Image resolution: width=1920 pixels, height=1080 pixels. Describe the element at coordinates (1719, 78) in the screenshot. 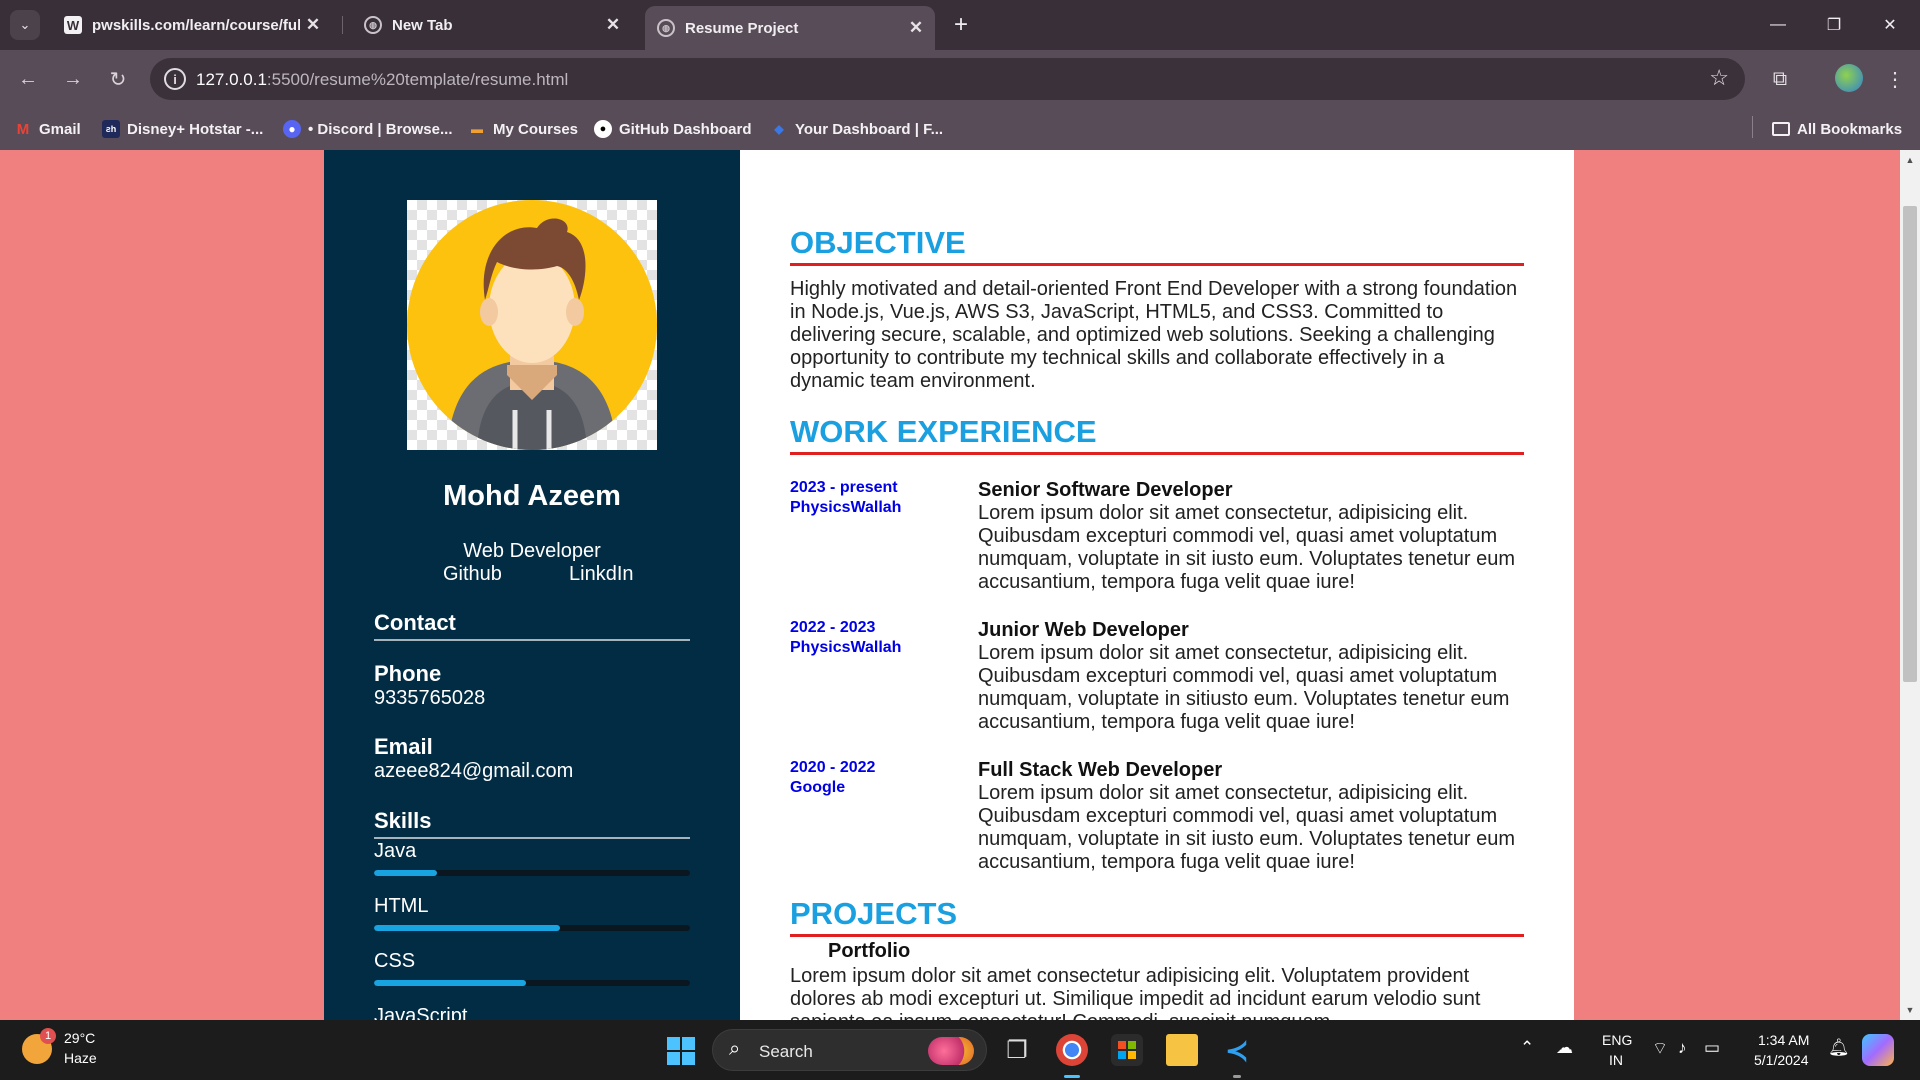

I see `bookmark-star-icon: ☆` at that location.